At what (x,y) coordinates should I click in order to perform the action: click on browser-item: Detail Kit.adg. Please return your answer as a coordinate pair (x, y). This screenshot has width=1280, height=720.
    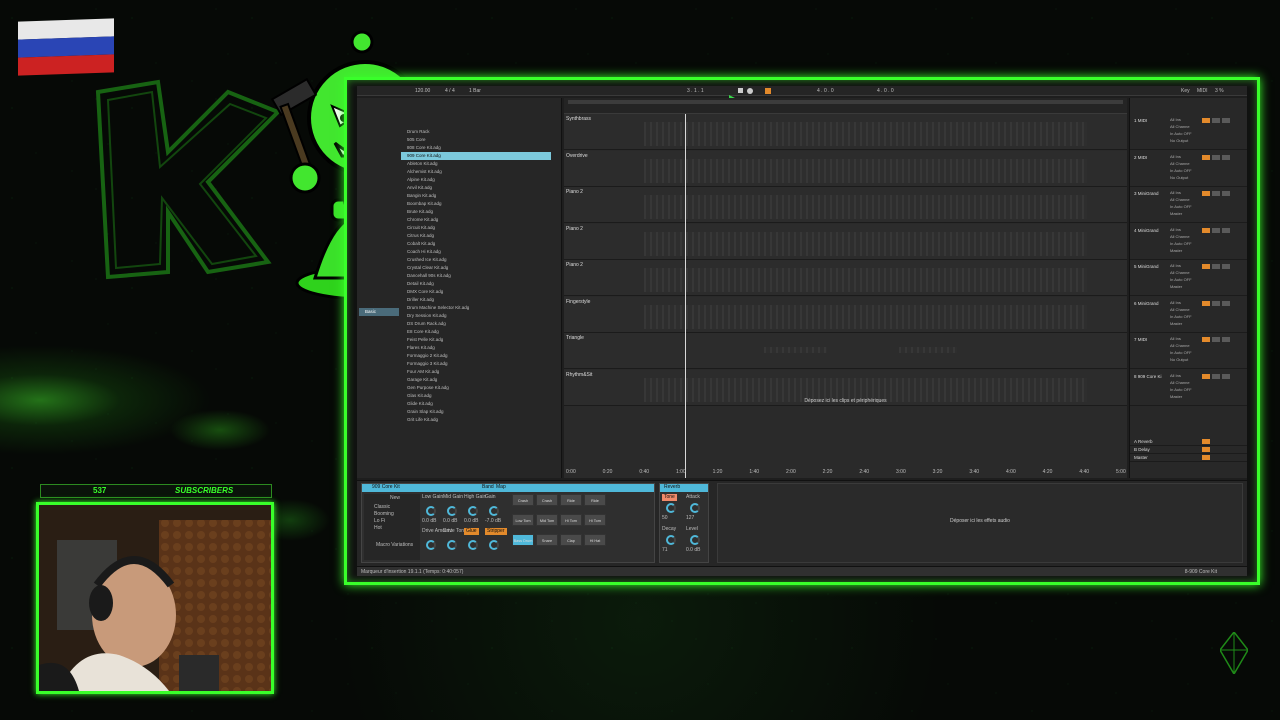
    Looking at the image, I should click on (476, 284).